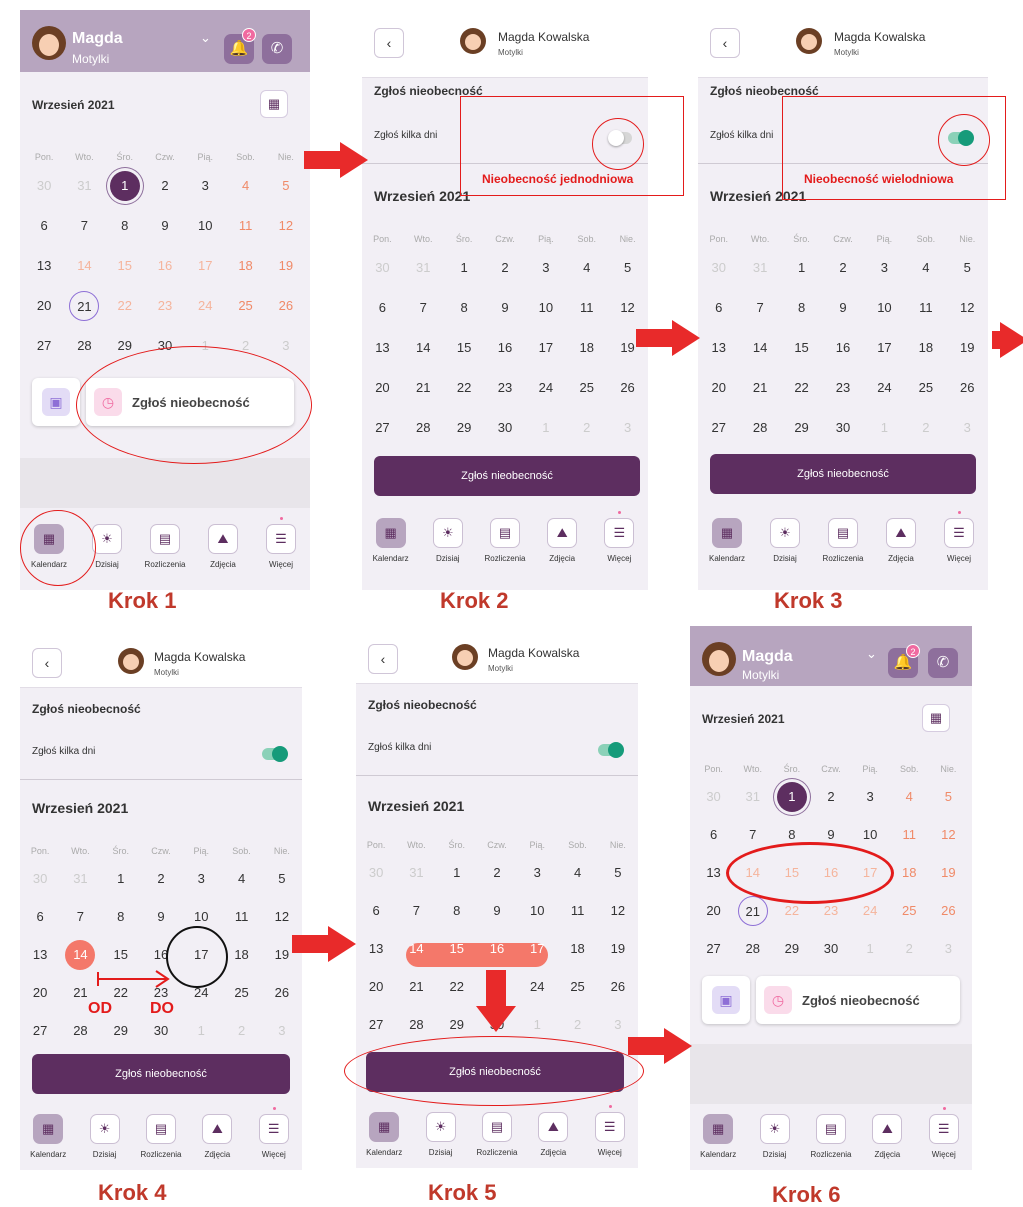 Image resolution: width=1023 pixels, height=1207 pixels. What do you see at coordinates (936, 718) in the screenshot?
I see `calendar-icon: ▦` at bounding box center [936, 718].